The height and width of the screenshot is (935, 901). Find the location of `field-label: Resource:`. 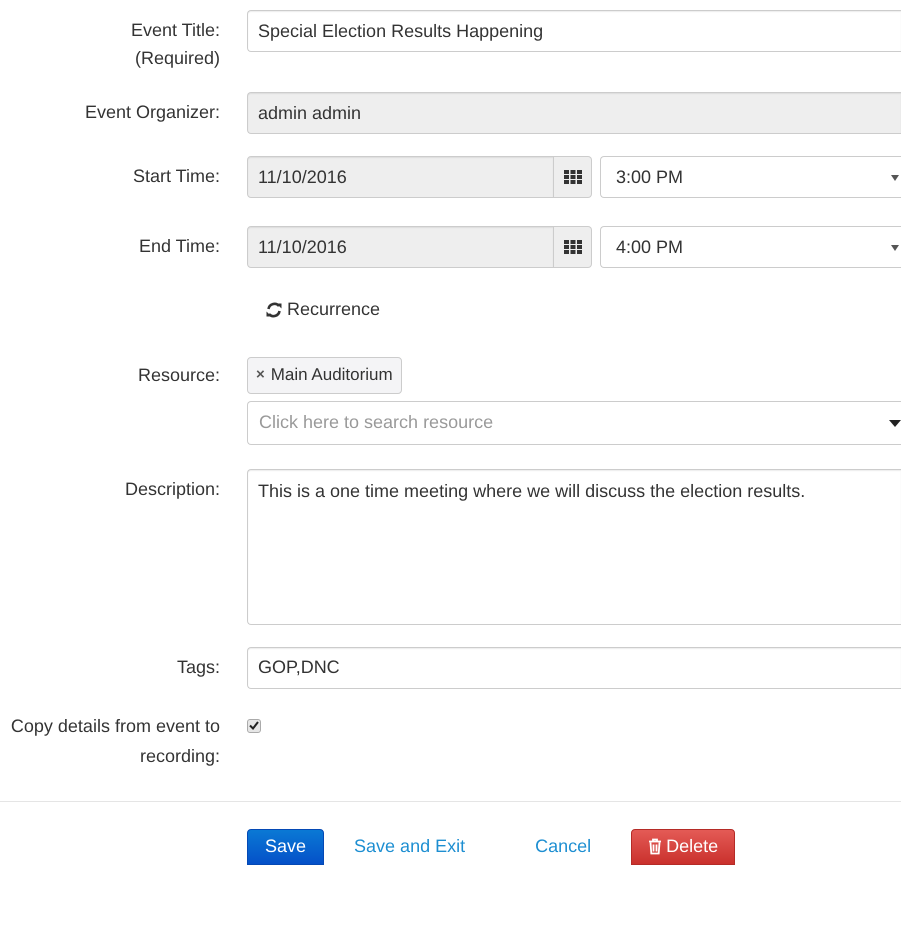

field-label: Resource: is located at coordinates (178, 375).